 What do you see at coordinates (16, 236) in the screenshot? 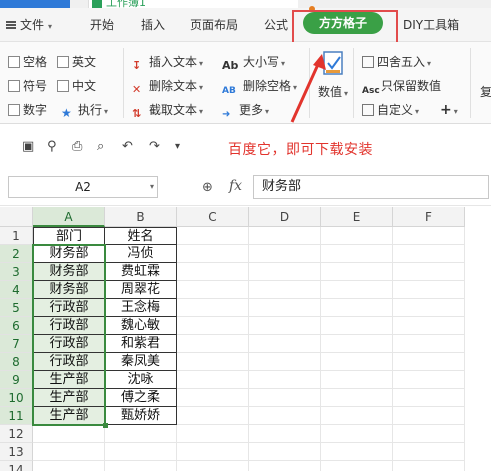
I see `row-header-1: 1` at bounding box center [16, 236].